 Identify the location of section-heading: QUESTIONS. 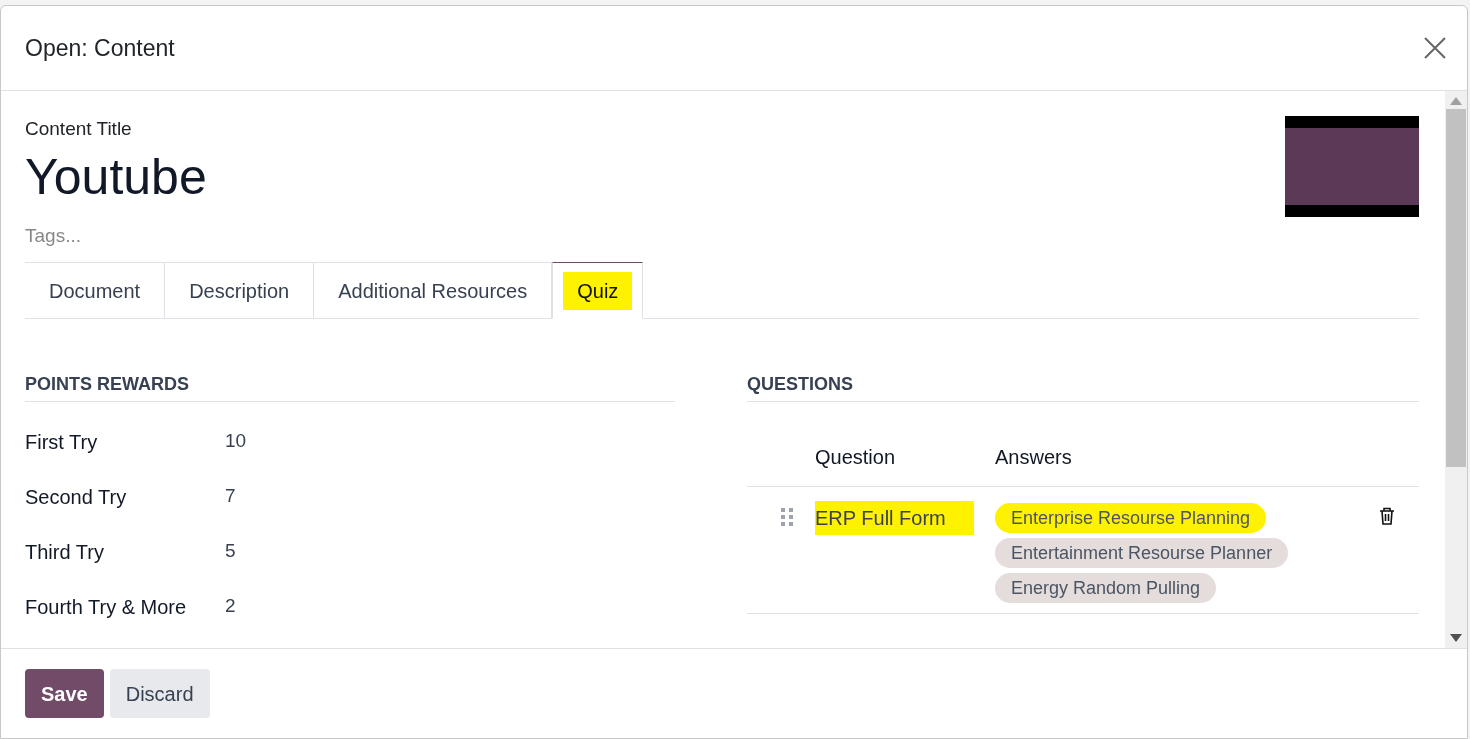
(1083, 386).